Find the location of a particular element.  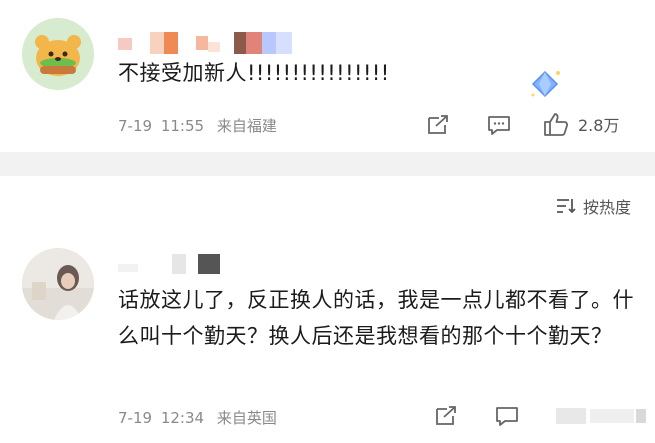

like-button: 2.8万 is located at coordinates (580, 124).